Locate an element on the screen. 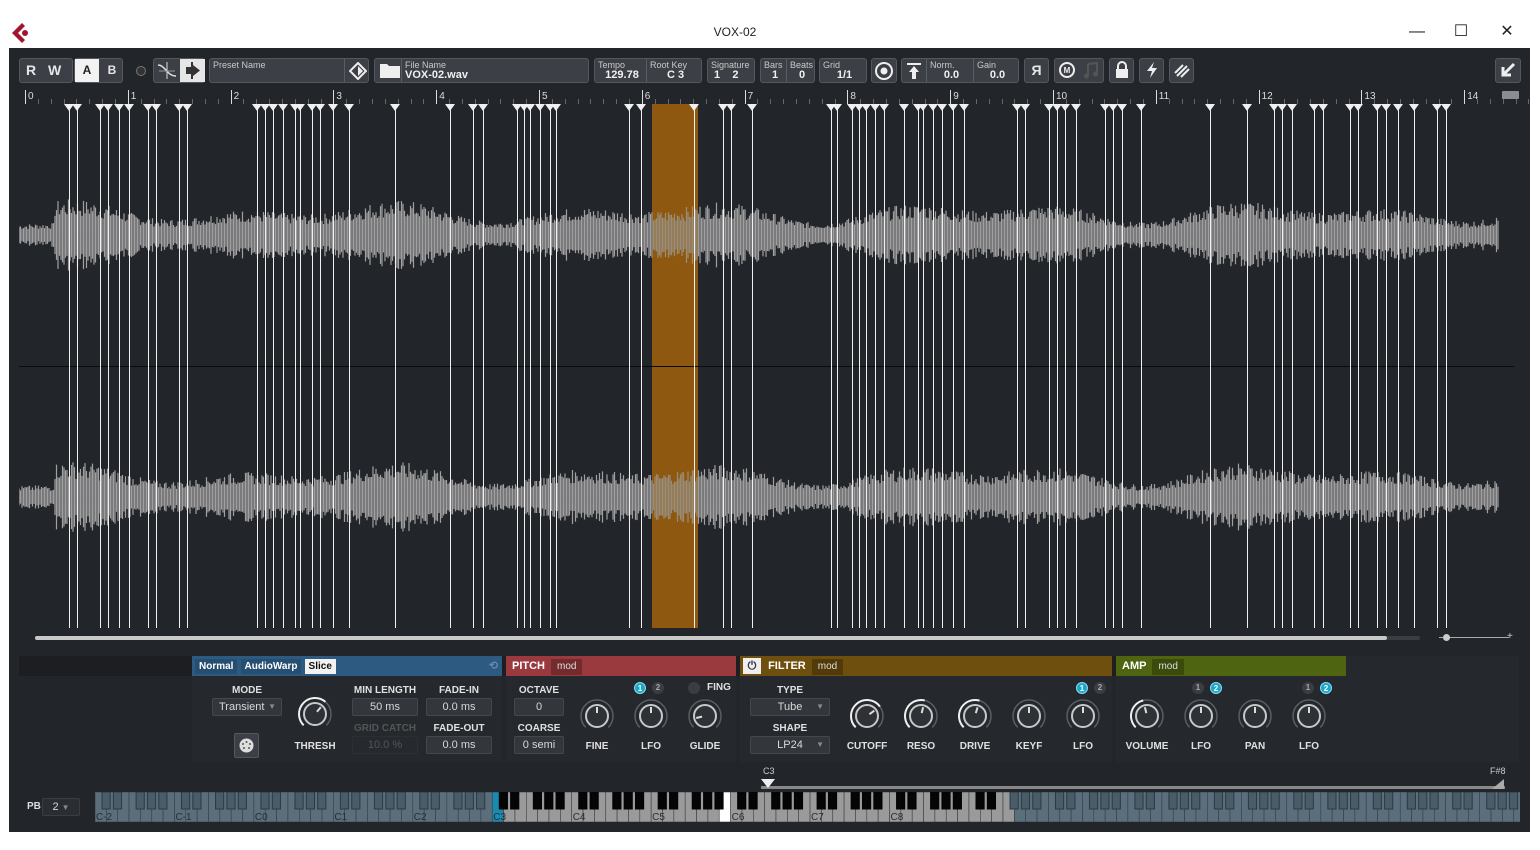 This screenshot has height=850, width=1540. coarse-field: 0 semi is located at coordinates (539, 745).